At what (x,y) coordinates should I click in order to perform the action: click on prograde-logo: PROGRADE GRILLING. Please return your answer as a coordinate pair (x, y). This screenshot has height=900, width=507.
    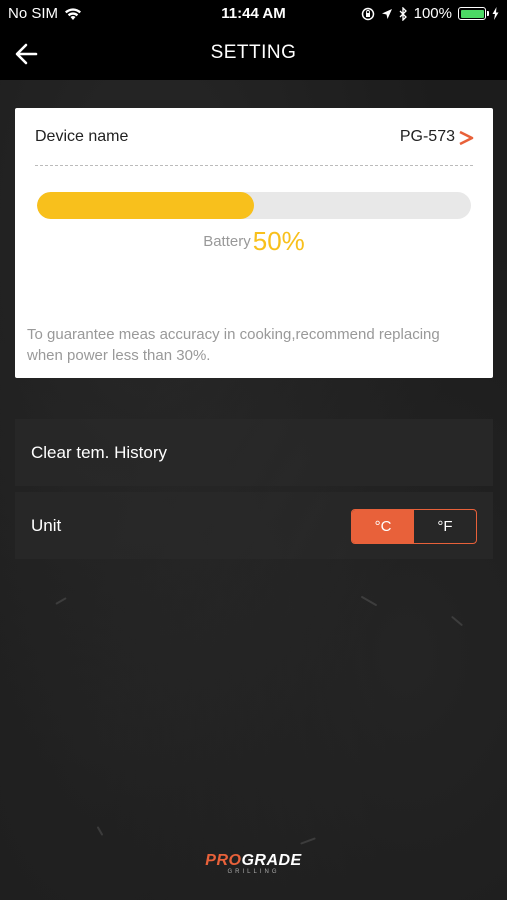
    Looking at the image, I should click on (253, 863).